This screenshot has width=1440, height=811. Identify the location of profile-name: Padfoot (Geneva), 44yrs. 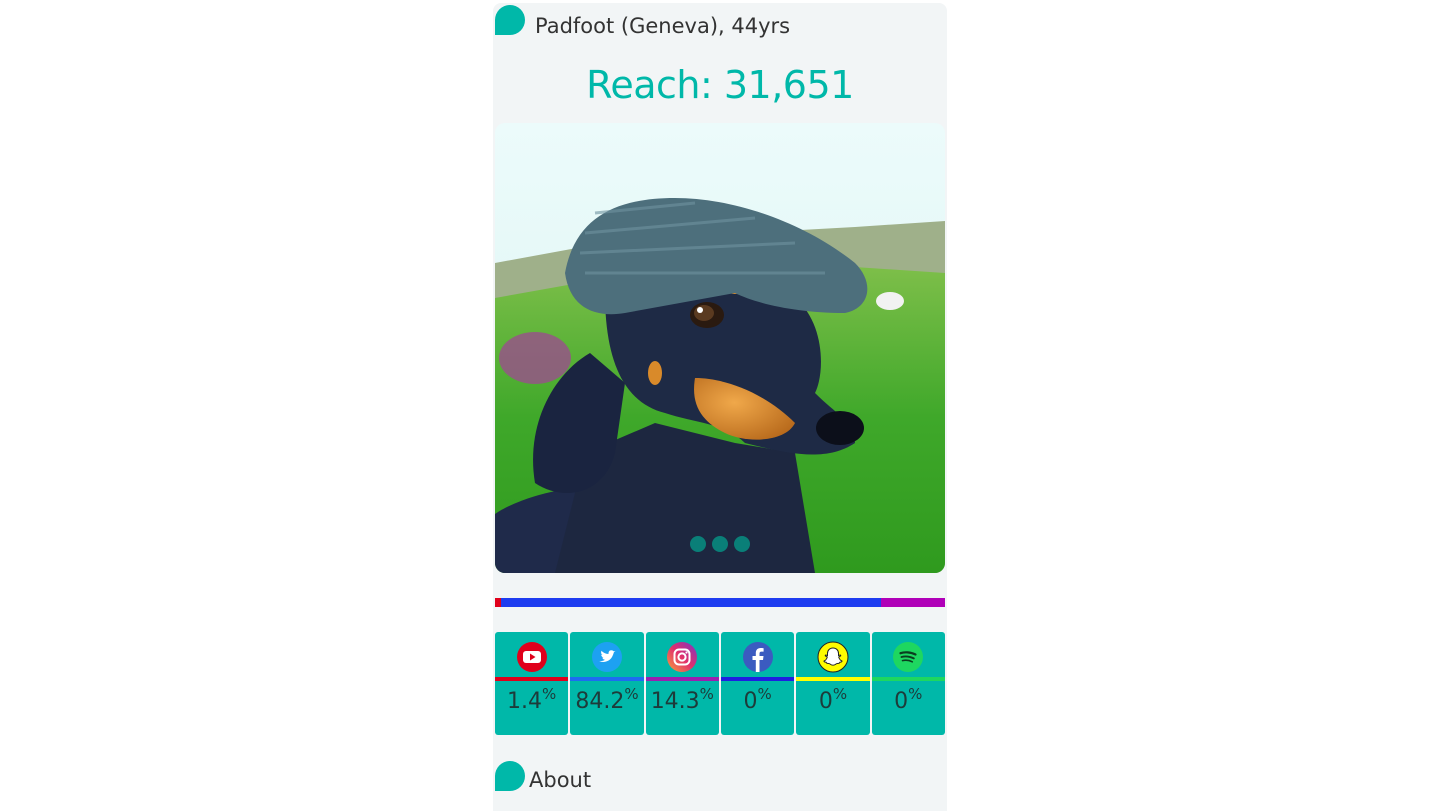
(663, 26).